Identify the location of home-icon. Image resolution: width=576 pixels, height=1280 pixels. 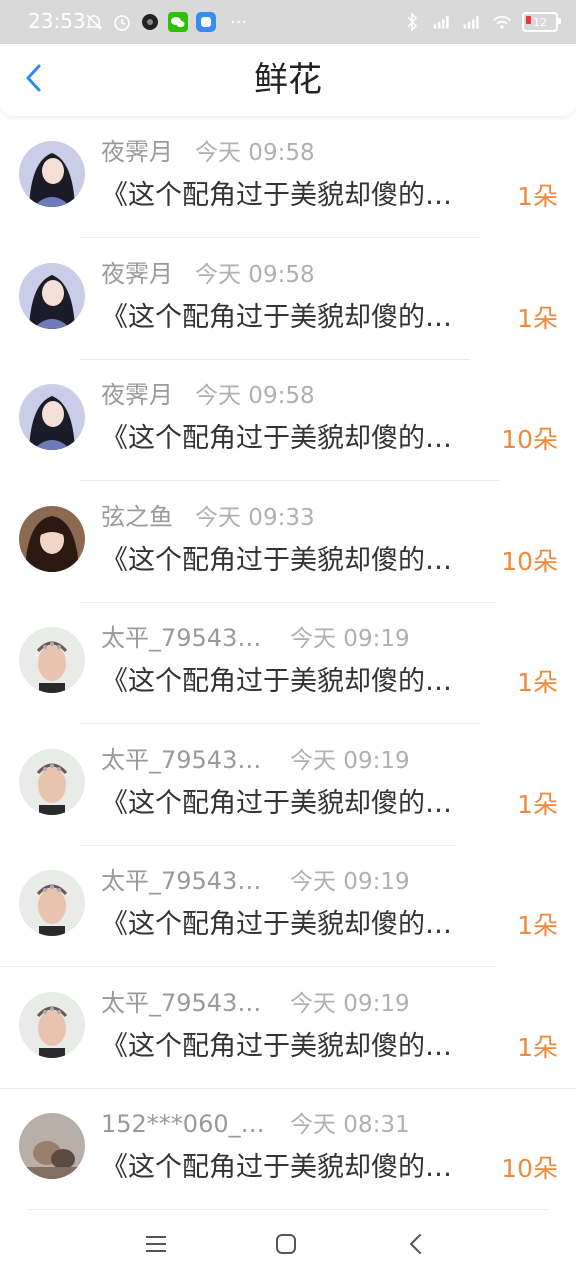
(286, 1246).